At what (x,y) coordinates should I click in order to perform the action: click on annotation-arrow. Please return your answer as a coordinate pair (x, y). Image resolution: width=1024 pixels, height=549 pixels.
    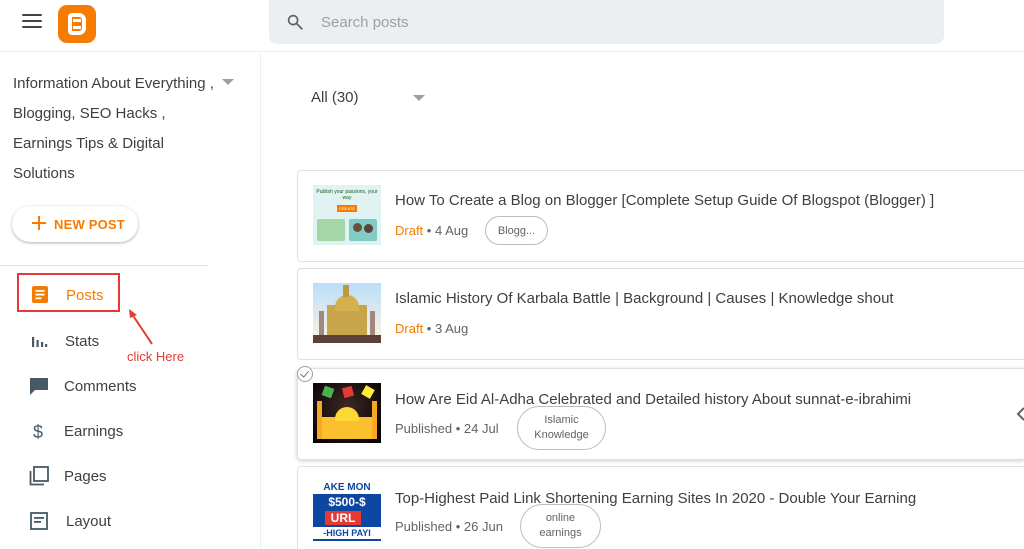
    Looking at the image, I should click on (141, 327).